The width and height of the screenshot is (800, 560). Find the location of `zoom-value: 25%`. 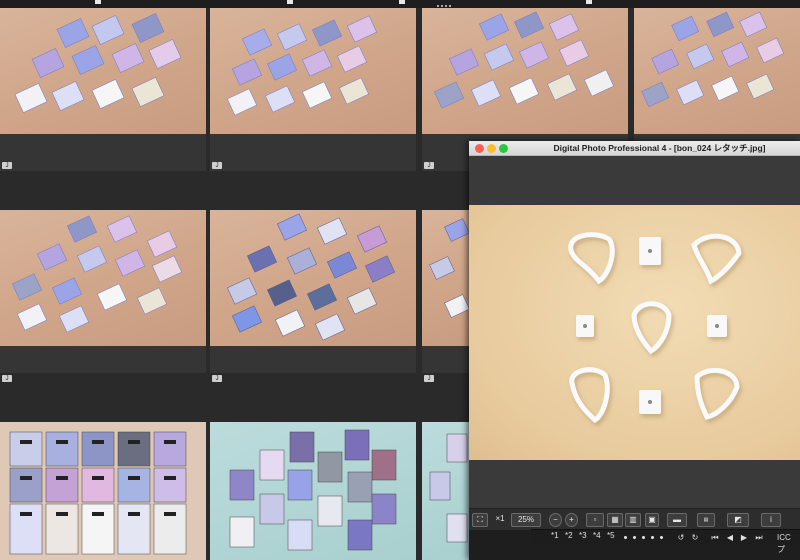

zoom-value: 25% is located at coordinates (525, 519).